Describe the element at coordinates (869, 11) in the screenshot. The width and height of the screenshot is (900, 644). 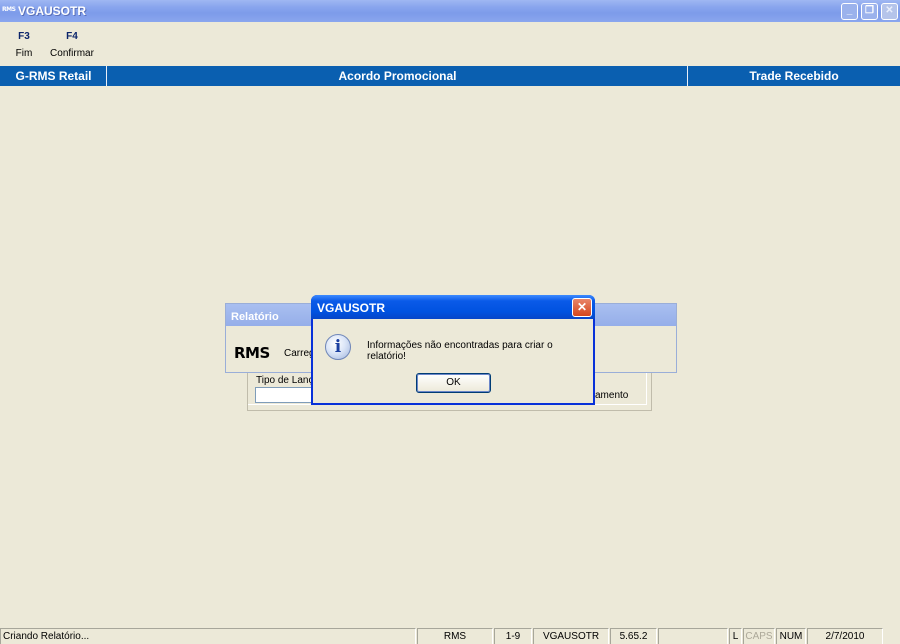
I see `restore-button: ❐` at that location.